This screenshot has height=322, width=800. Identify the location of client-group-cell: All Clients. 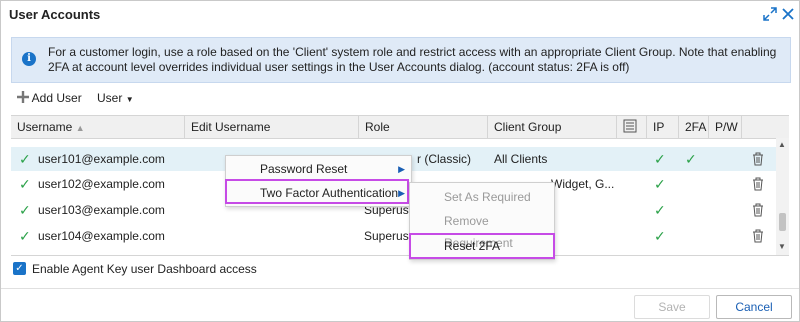
(521, 159).